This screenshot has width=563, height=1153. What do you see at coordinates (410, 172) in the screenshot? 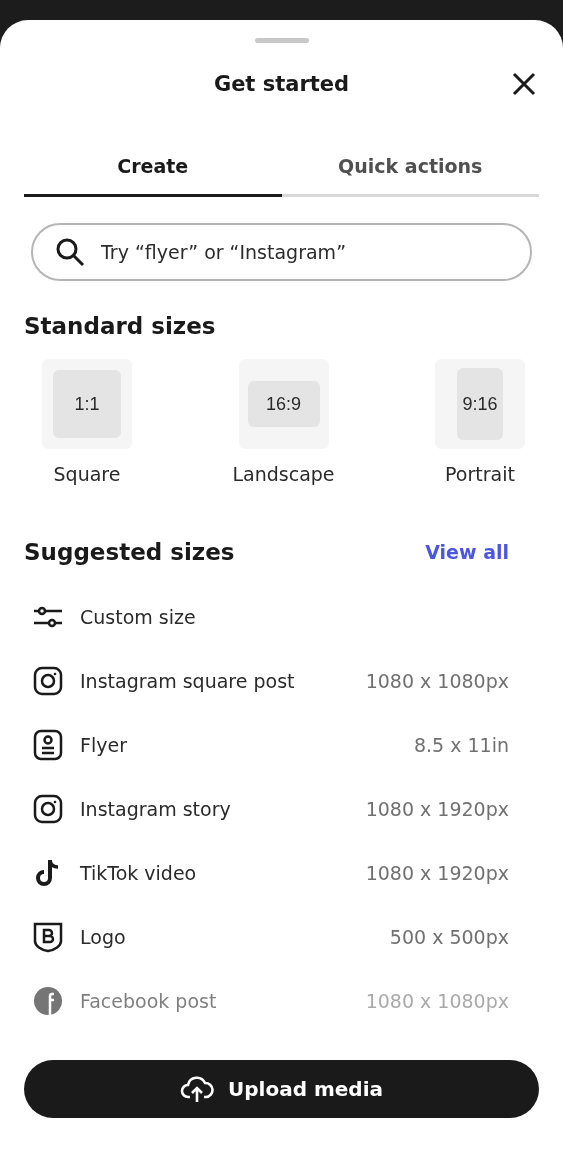
I see `tab: Quick actions` at bounding box center [410, 172].